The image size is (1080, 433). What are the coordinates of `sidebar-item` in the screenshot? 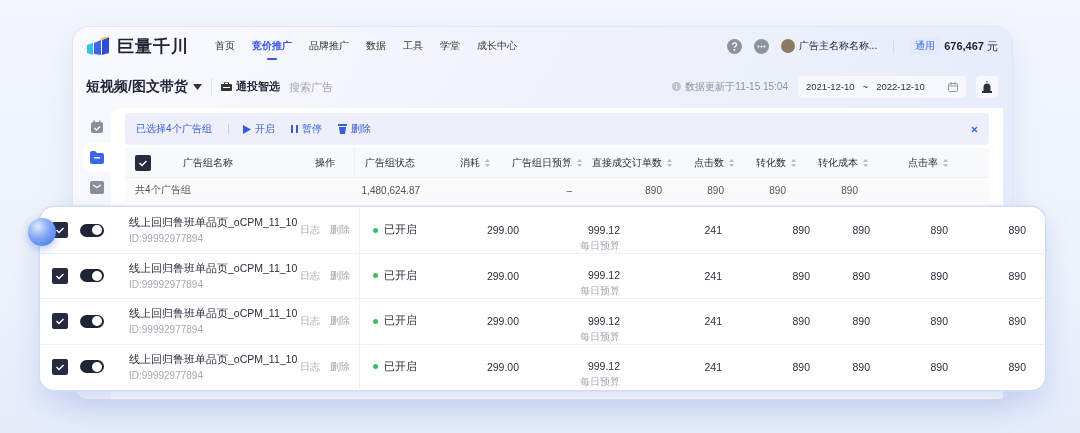 It's located at (97, 157).